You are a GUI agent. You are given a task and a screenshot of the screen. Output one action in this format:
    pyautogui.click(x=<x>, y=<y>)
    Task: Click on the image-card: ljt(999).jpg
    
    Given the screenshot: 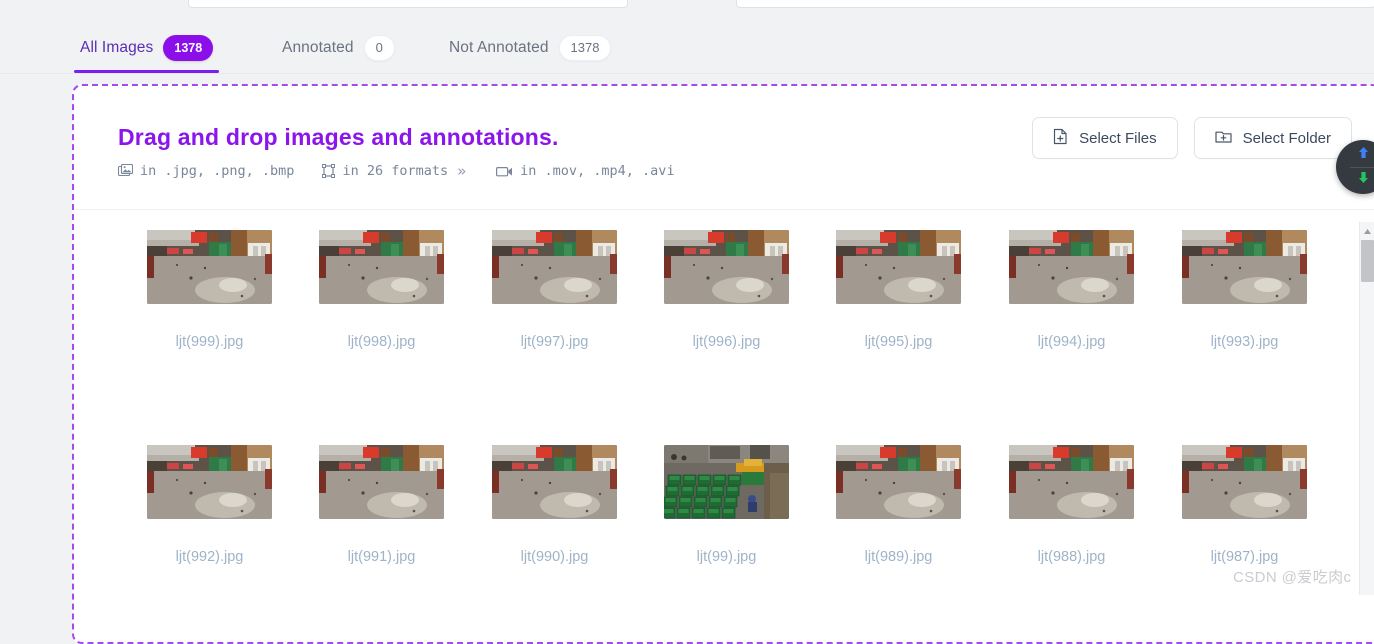 What is the action you would take?
    pyautogui.click(x=209, y=290)
    